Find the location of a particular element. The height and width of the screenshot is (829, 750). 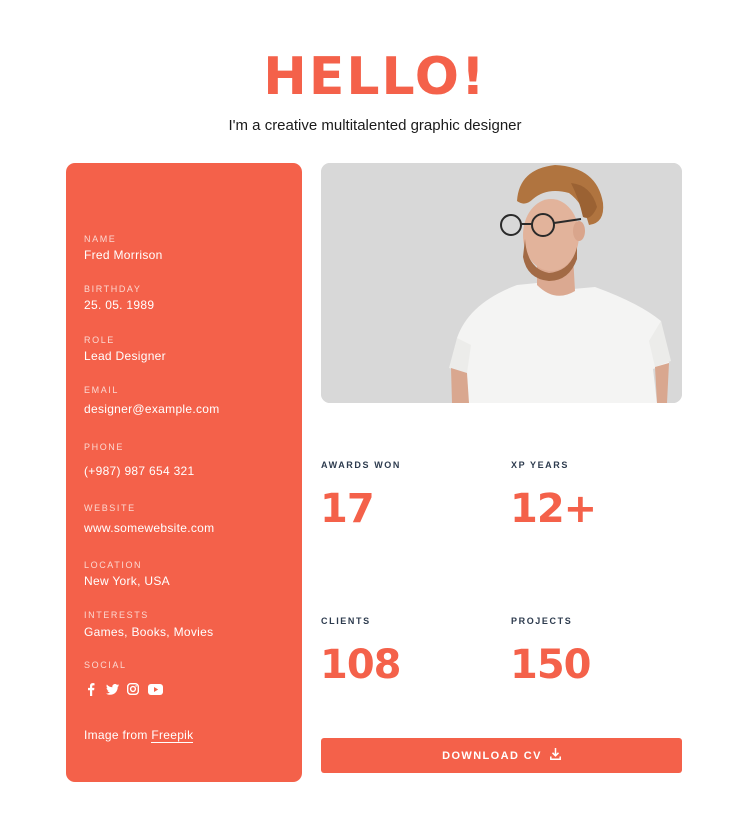

clients-value: 108 is located at coordinates (360, 665).